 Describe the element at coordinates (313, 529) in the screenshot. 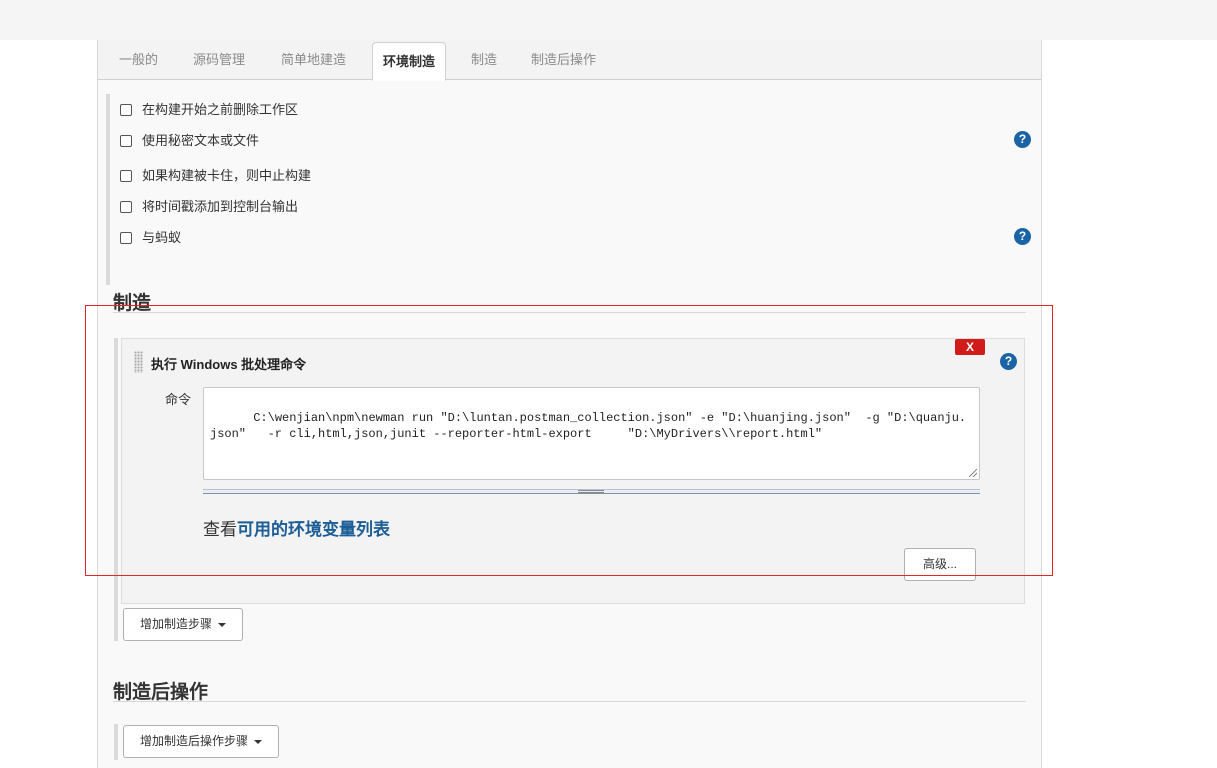

I see `env-vars-link: 可用的环境变量列表` at that location.